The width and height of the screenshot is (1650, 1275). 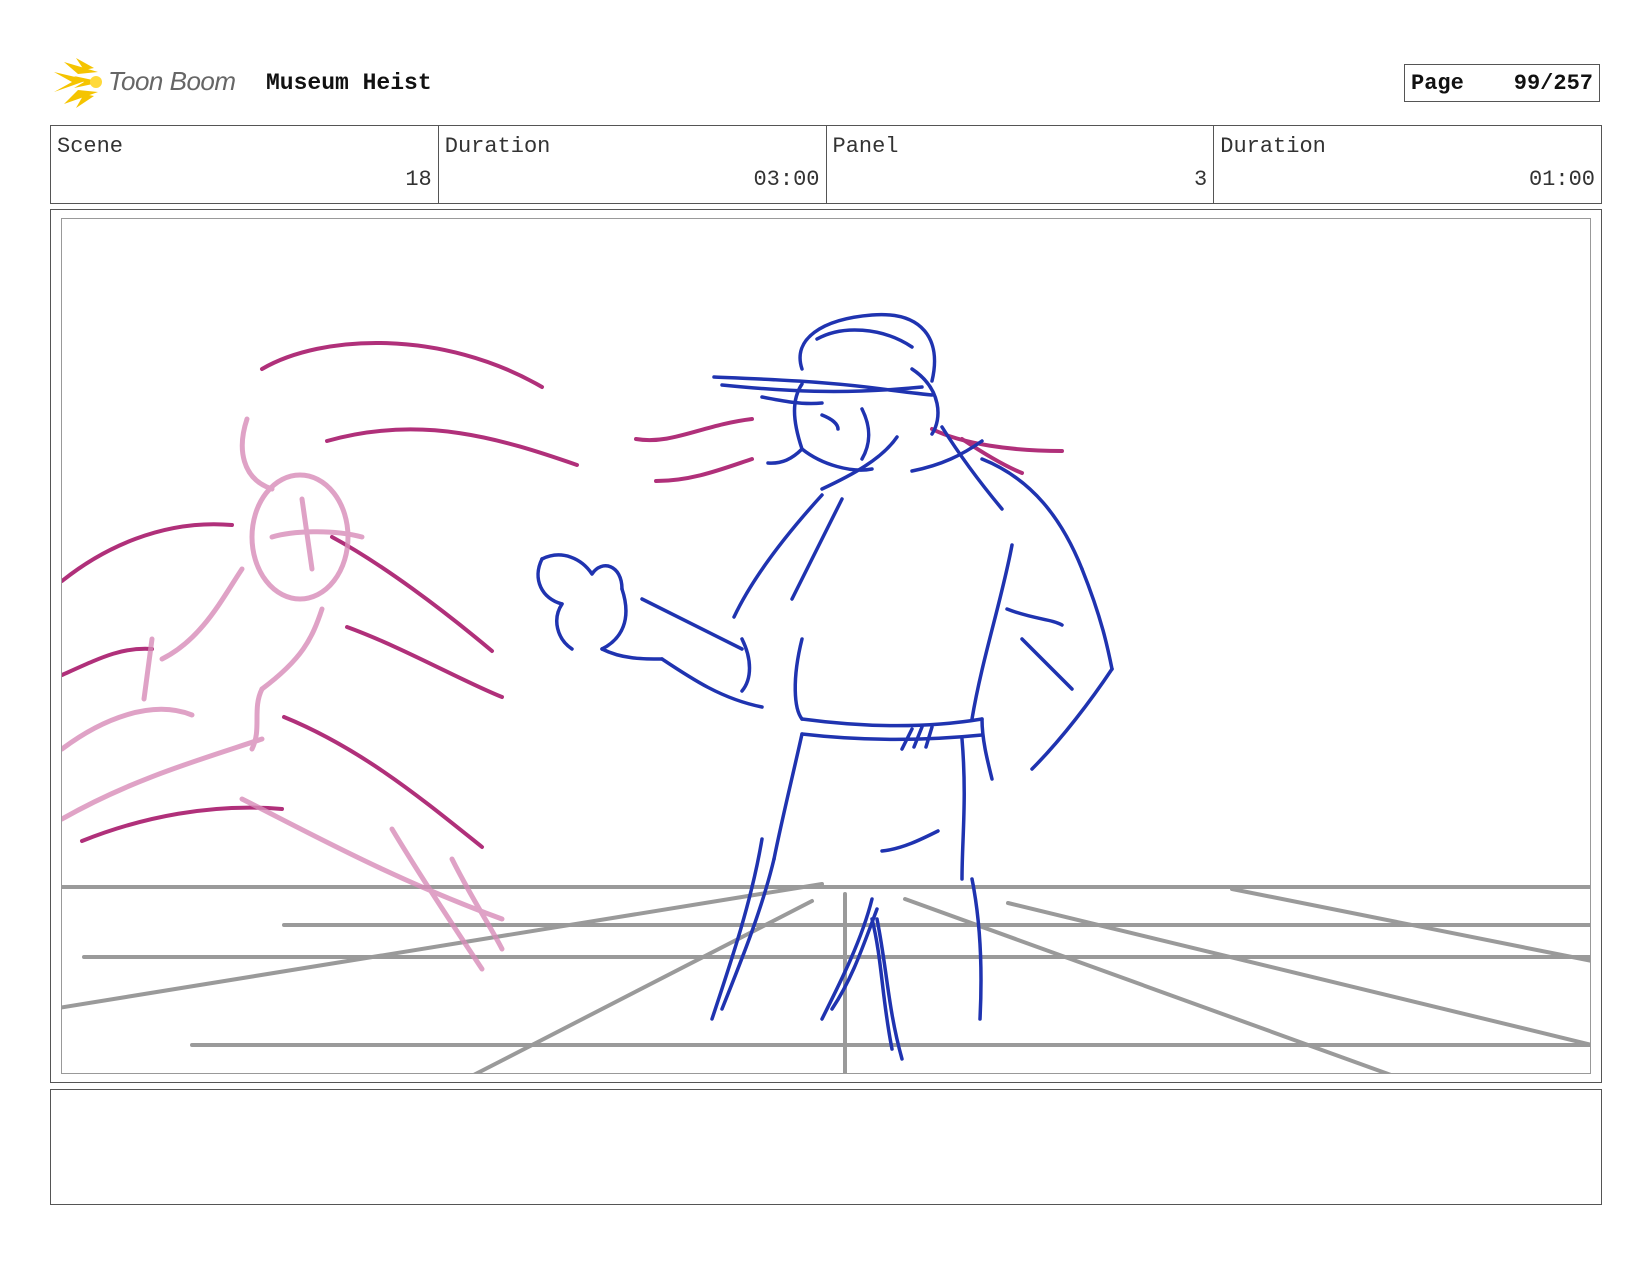 What do you see at coordinates (865, 146) in the screenshot?
I see `panel-label: Panel` at bounding box center [865, 146].